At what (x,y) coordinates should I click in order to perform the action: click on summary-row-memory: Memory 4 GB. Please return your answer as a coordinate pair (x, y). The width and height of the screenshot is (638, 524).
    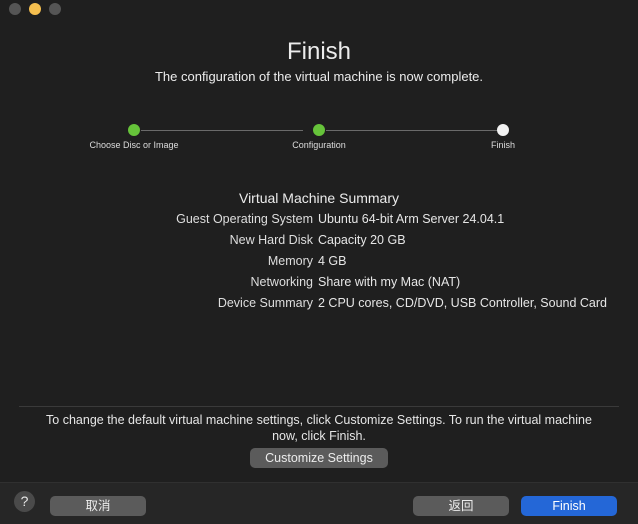
    Looking at the image, I should click on (319, 261).